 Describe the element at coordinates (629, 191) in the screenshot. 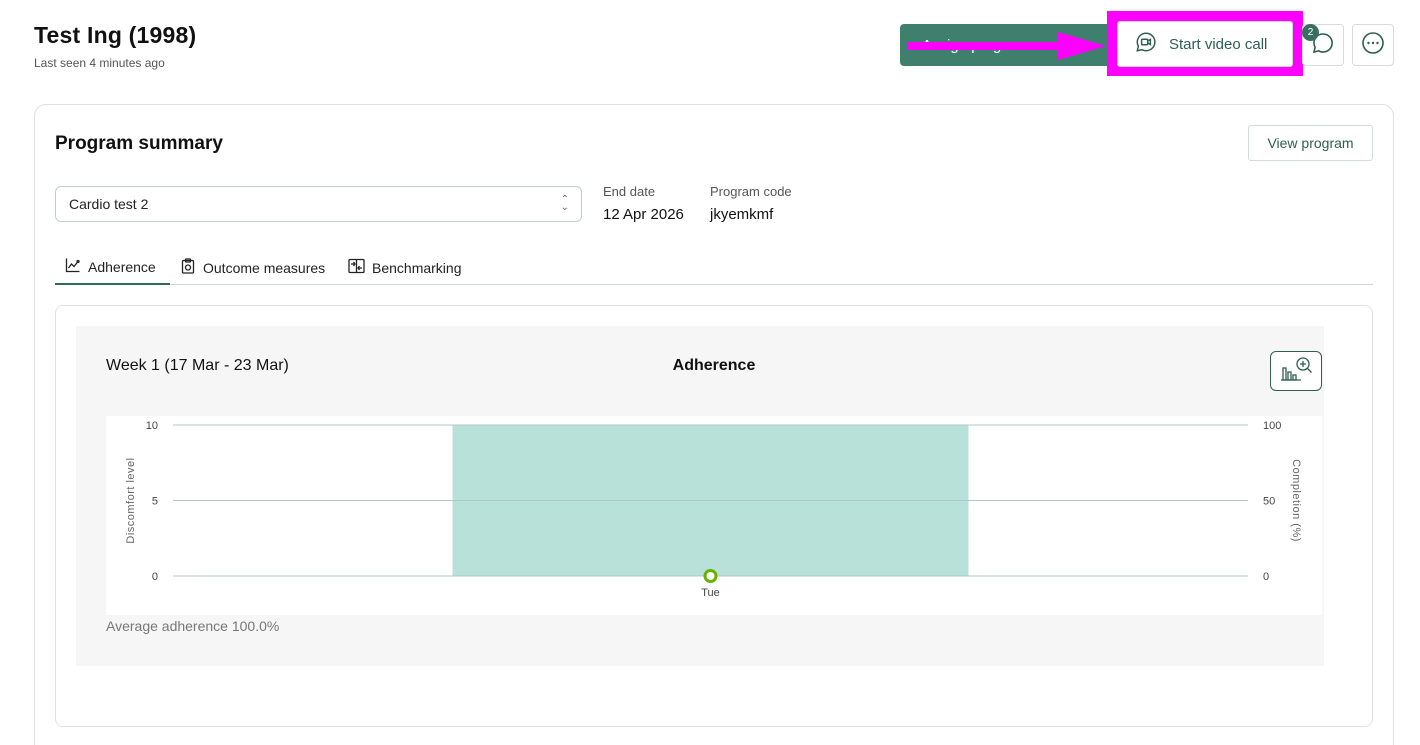

I see `end-date-label: End date` at that location.